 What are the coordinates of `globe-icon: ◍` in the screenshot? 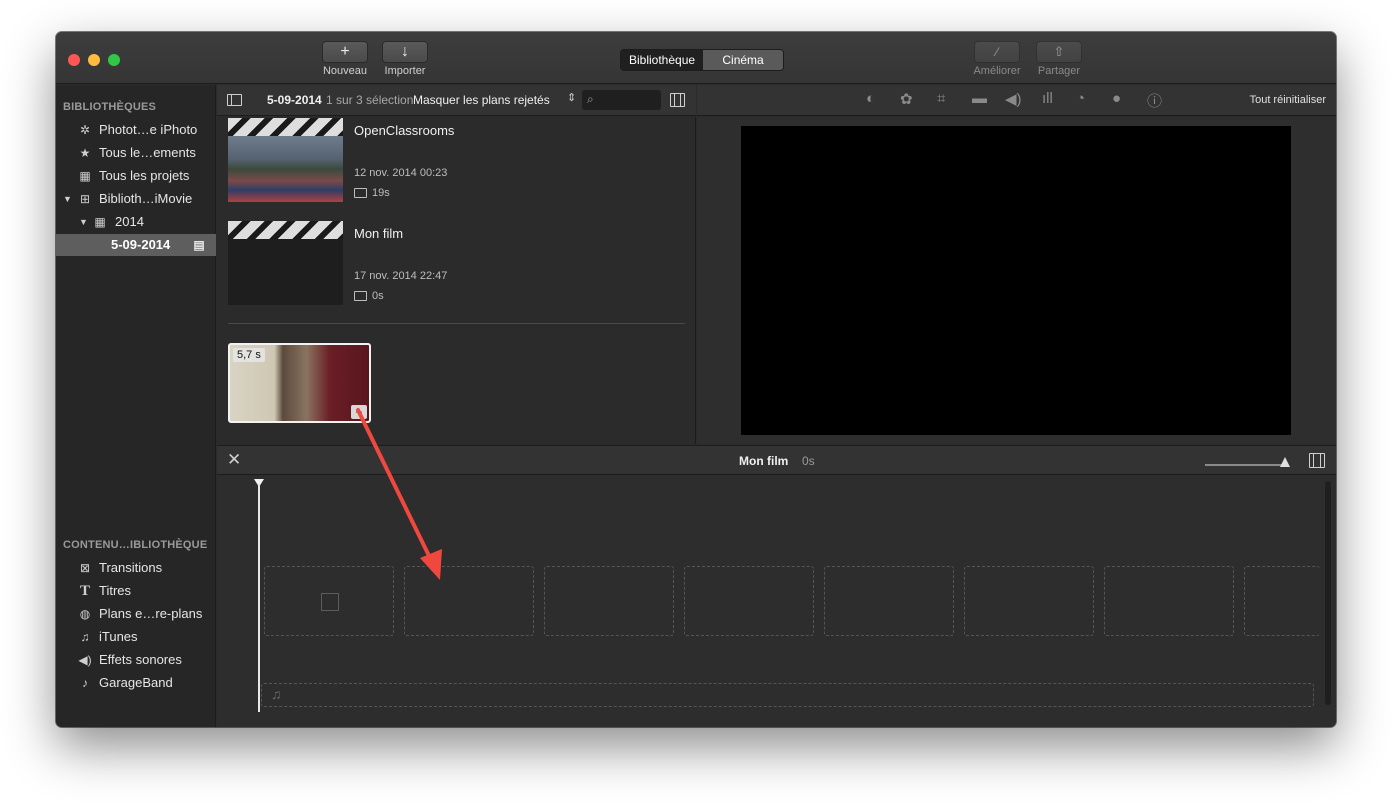 It's located at (85, 614).